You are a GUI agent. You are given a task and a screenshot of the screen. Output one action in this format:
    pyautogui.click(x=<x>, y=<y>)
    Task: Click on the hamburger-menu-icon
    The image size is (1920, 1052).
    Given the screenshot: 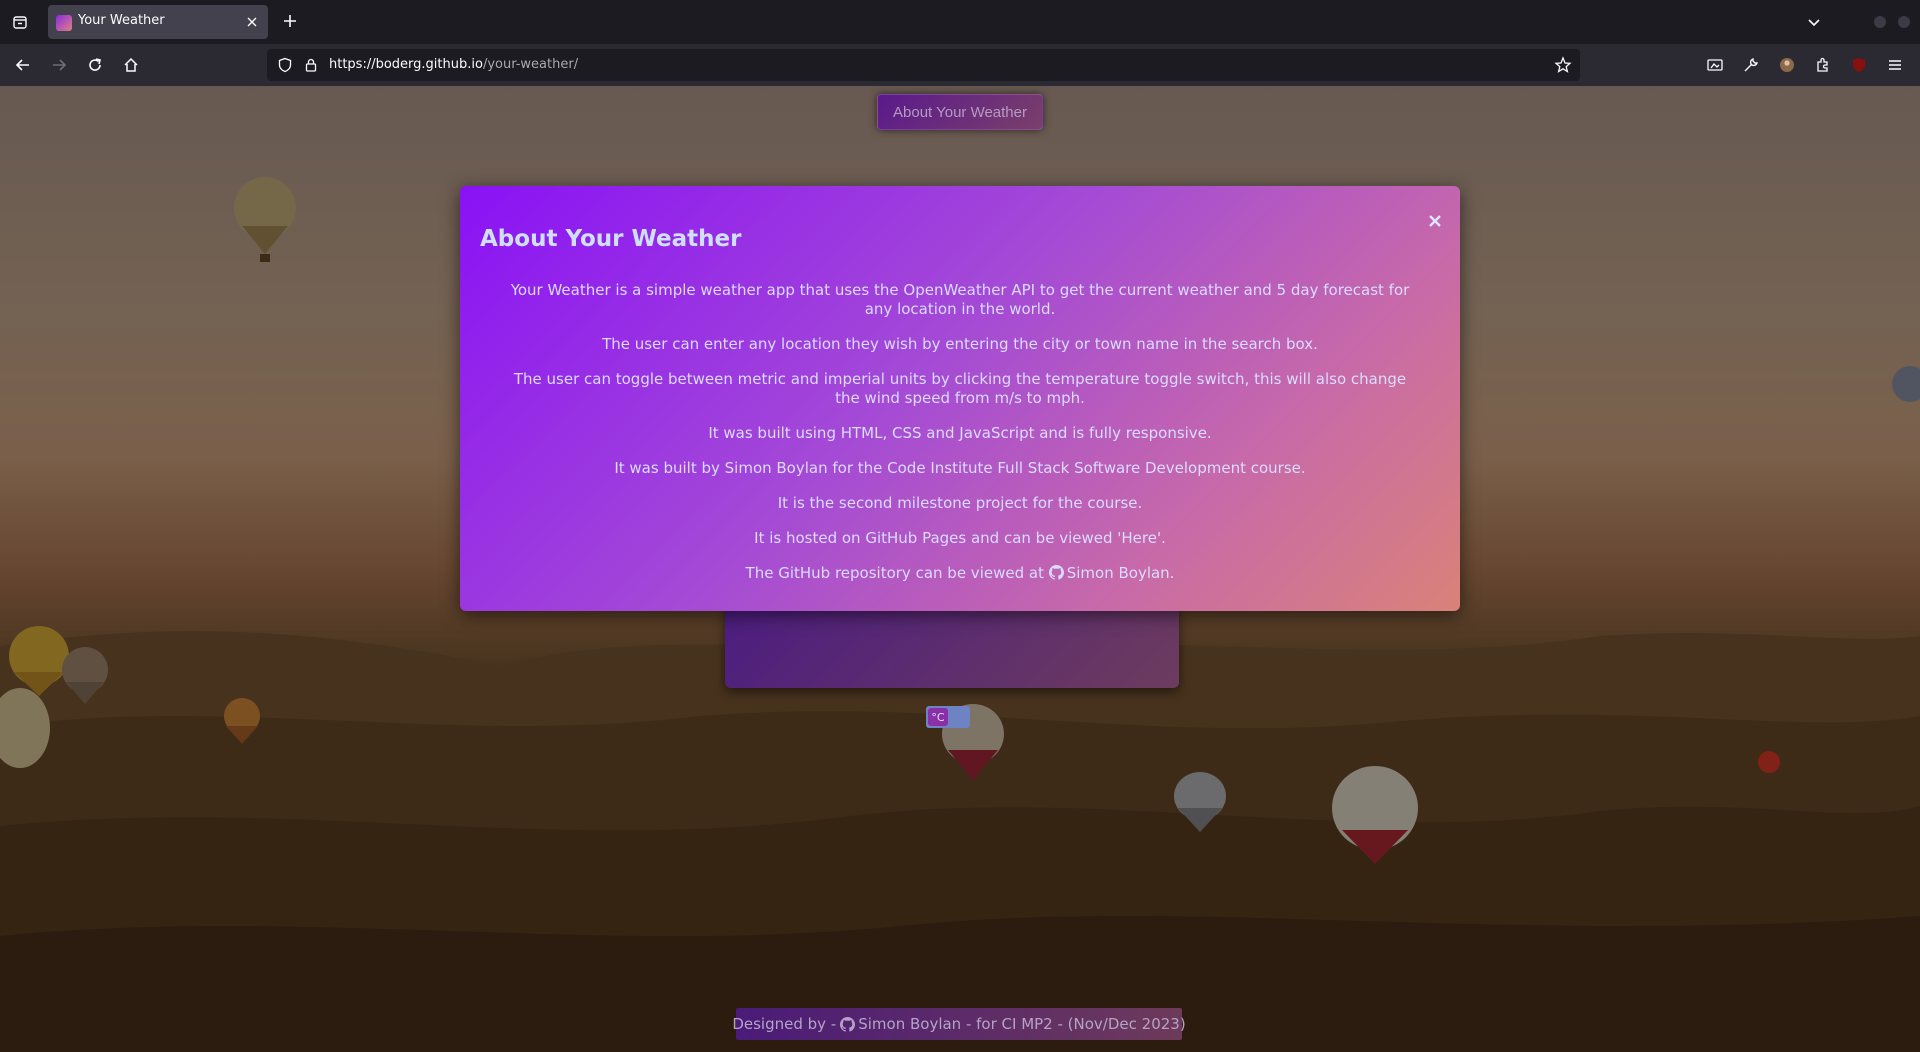 What is the action you would take?
    pyautogui.click(x=1895, y=65)
    